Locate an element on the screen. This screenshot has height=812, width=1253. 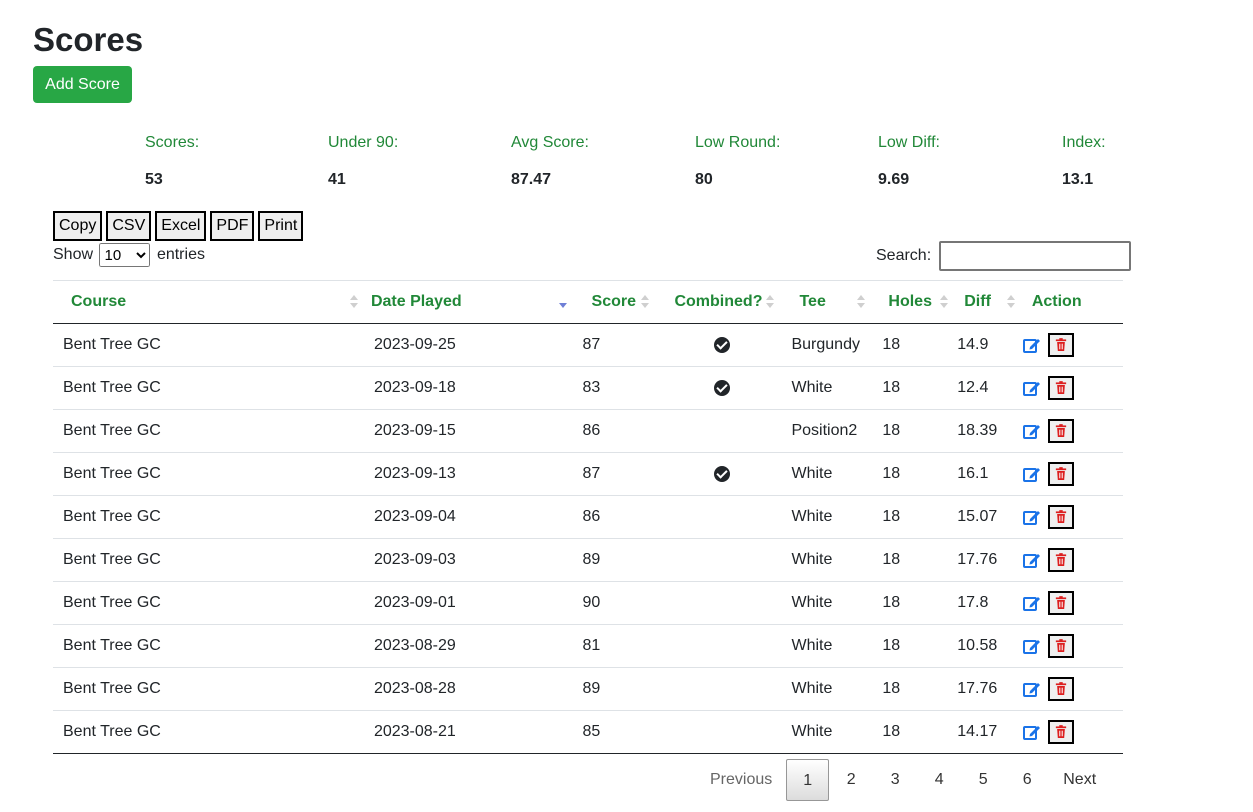
header-label: Combined? is located at coordinates (718, 301).